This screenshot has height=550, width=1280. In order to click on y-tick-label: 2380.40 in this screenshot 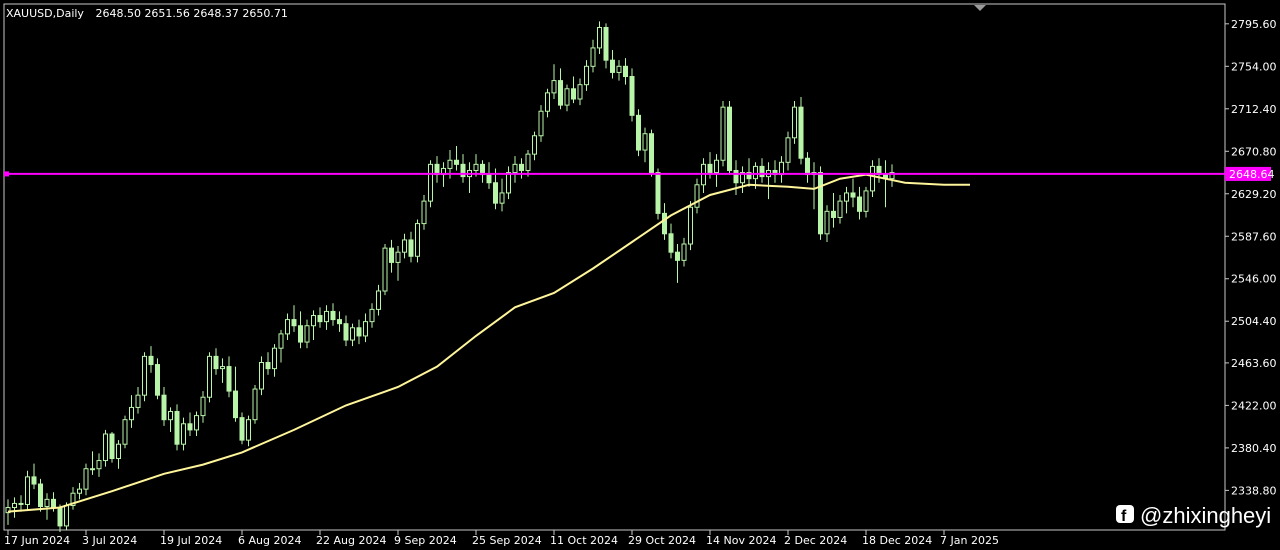, I will do `click(1254, 448)`.